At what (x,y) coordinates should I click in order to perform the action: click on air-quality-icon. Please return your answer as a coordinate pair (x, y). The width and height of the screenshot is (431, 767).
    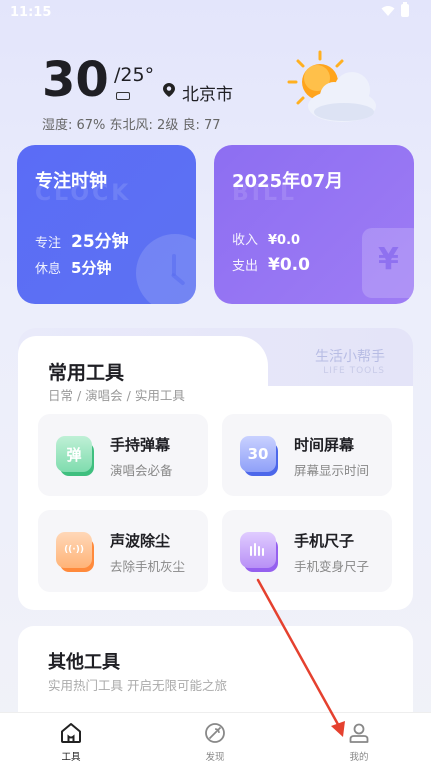
    Looking at the image, I should click on (123, 96).